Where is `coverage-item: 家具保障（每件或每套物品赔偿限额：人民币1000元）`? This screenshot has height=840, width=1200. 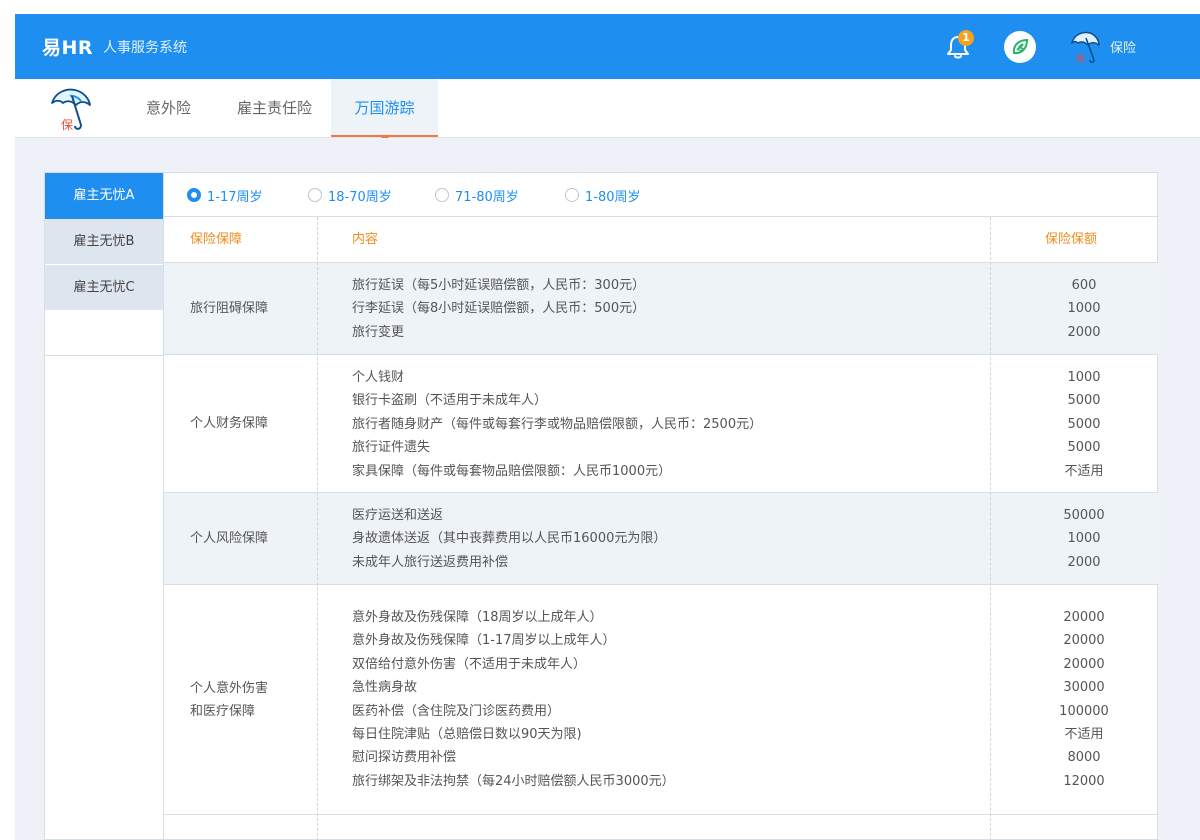 coverage-item: 家具保障（每件或每套物品赔偿限额：人民币1000元） is located at coordinates (512, 471).